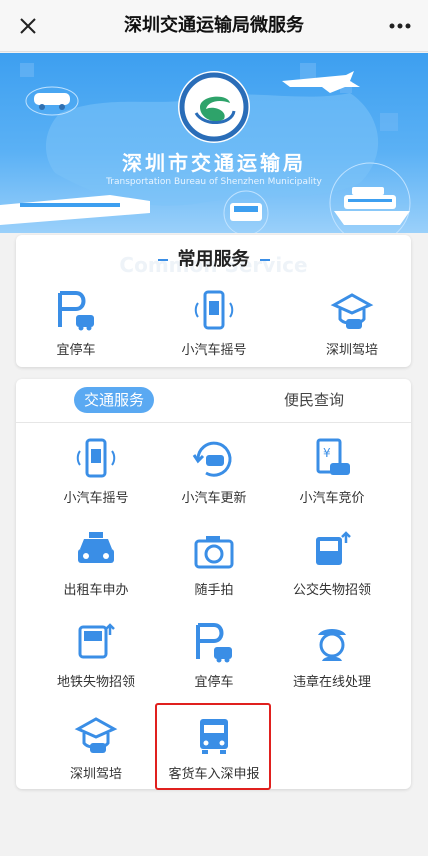 The width and height of the screenshot is (428, 856). I want to click on close-icon, so click(28, 26).